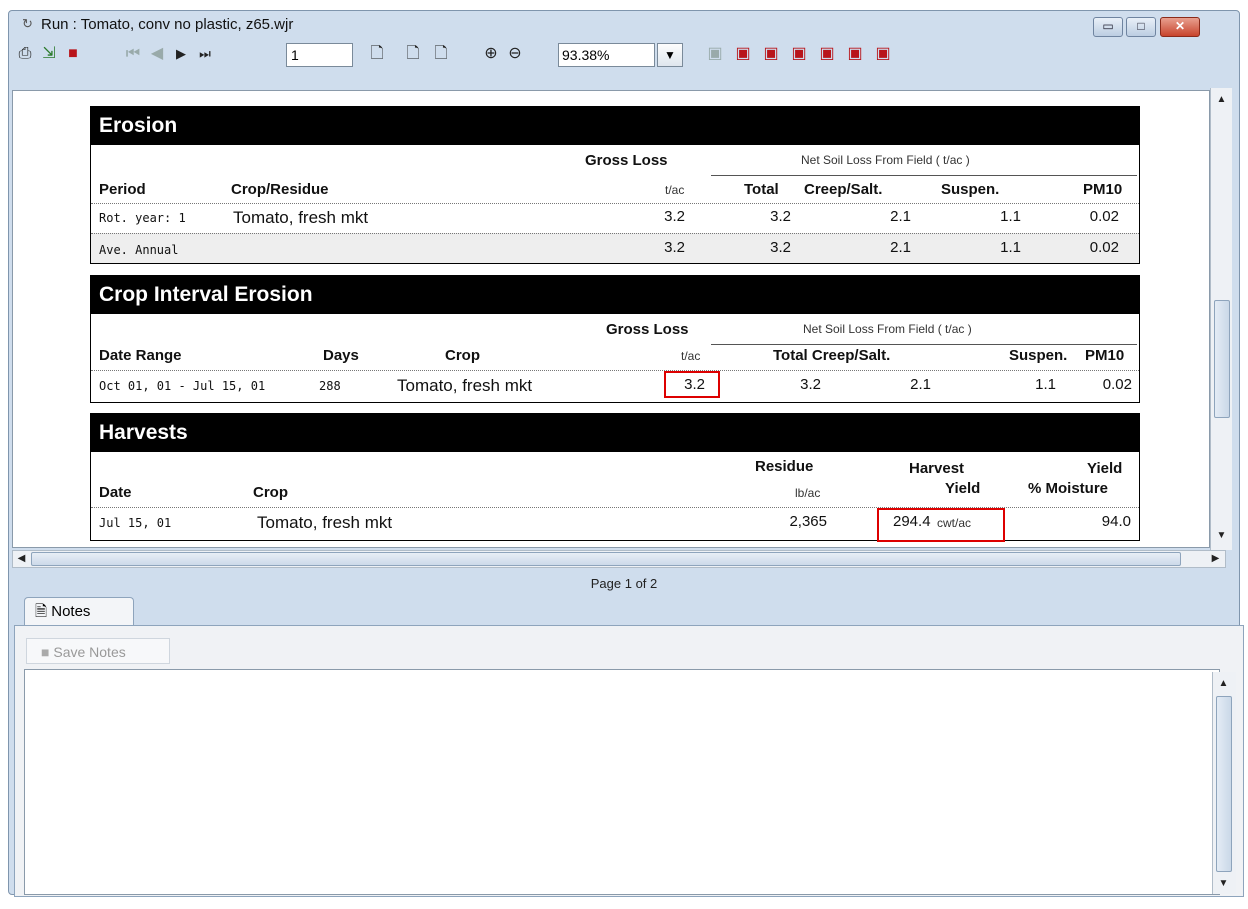 This screenshot has height=909, width=1248. I want to click on close-button: ✕, so click(1180, 27).